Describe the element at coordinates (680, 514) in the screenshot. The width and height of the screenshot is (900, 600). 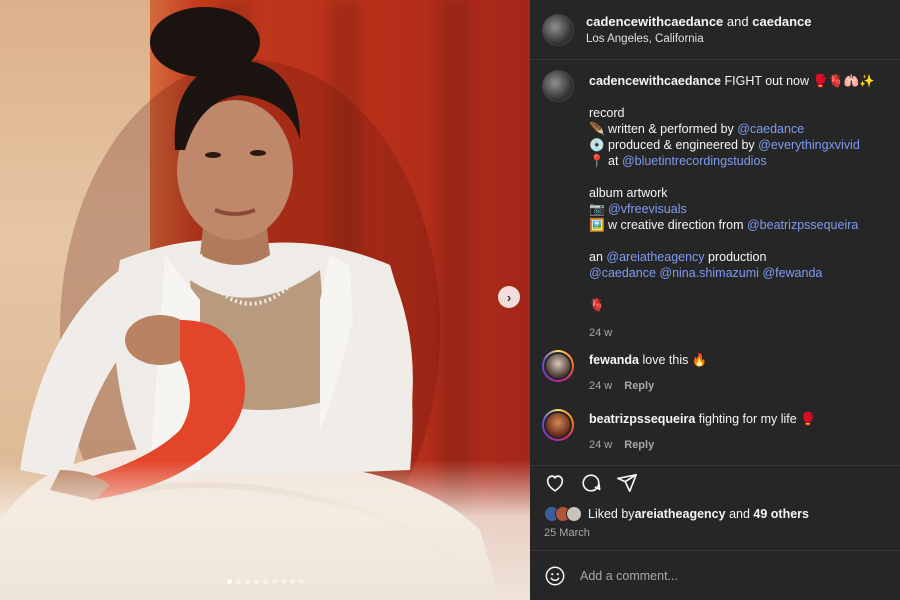
I see `liker-username: areiatheagency` at that location.